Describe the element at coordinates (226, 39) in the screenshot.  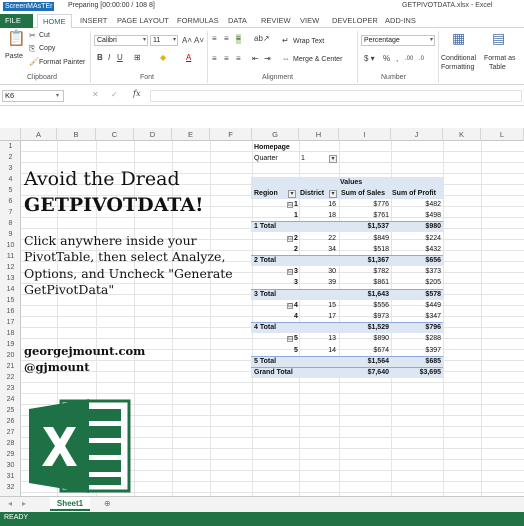
I see `align-middle-icon: ≡` at that location.